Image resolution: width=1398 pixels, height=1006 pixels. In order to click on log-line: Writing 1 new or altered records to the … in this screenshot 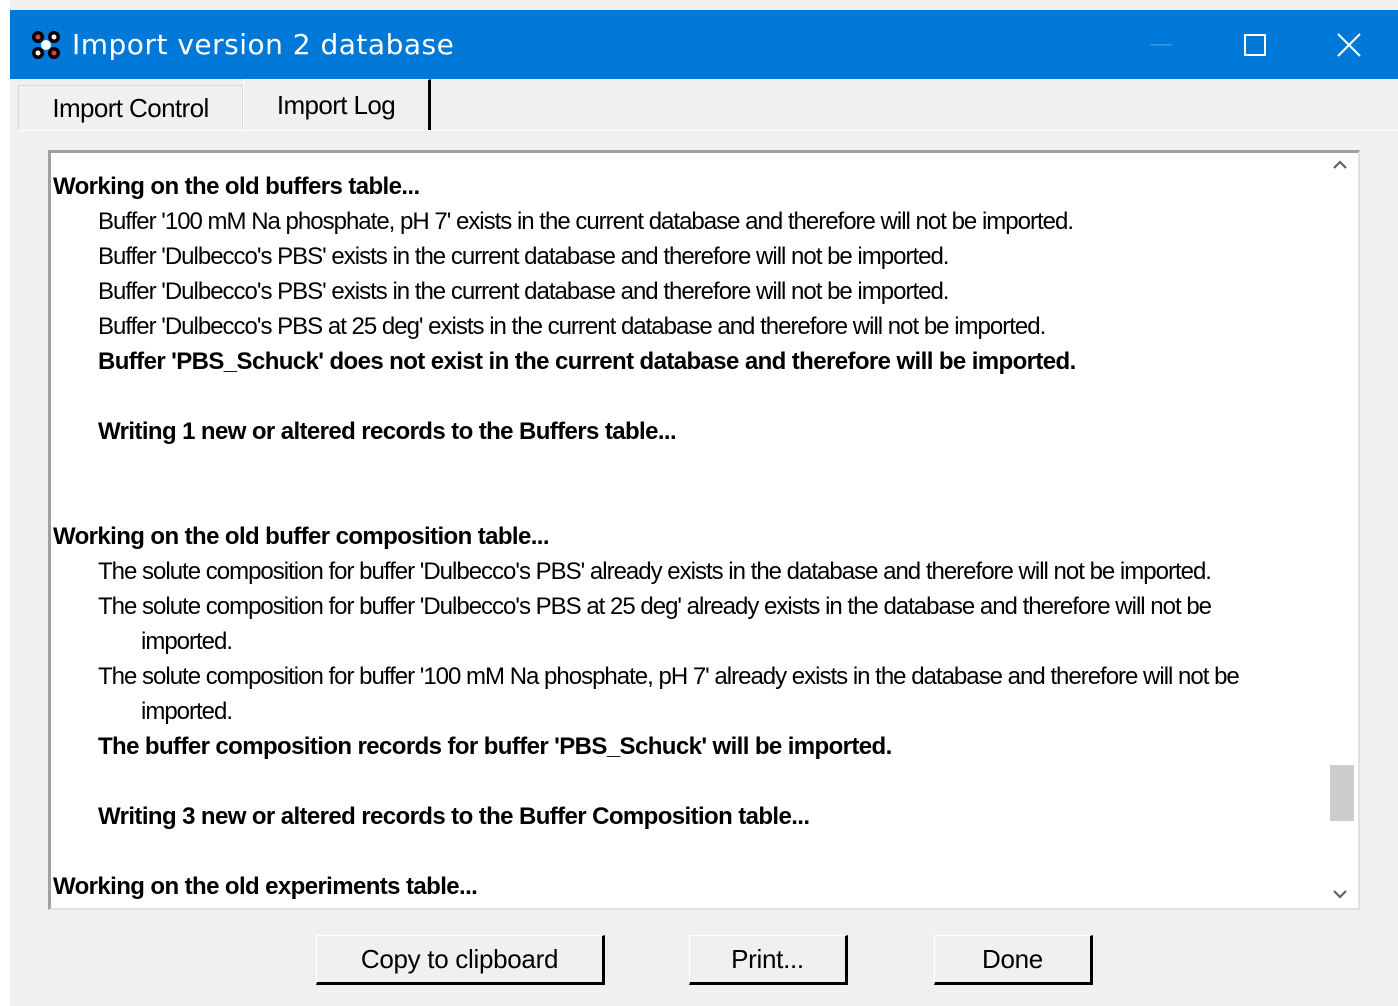, I will do `click(387, 431)`.